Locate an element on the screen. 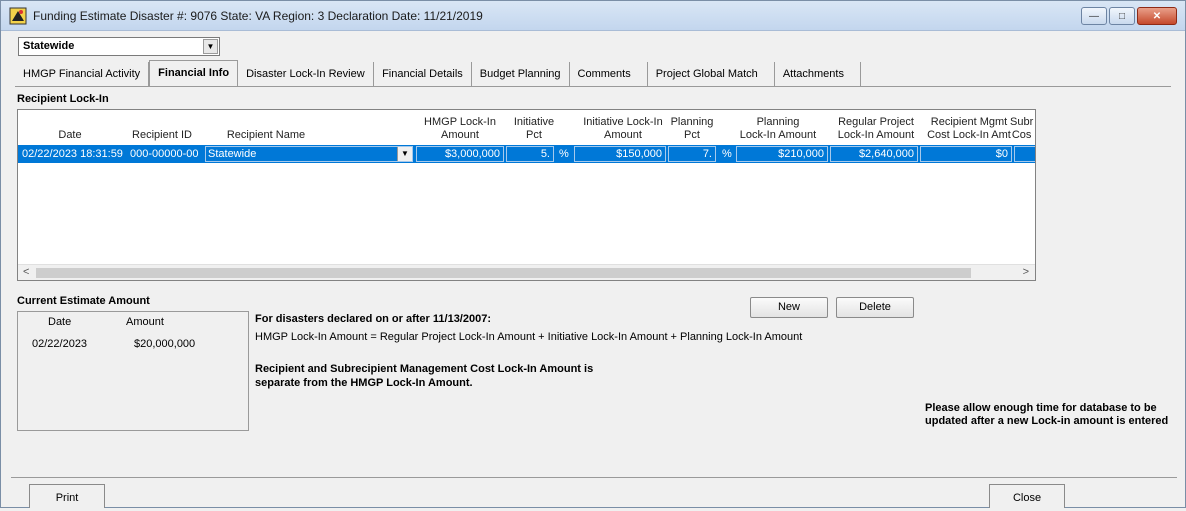 The height and width of the screenshot is (511, 1186). scope-select: Statewide ▼ is located at coordinates (119, 46).